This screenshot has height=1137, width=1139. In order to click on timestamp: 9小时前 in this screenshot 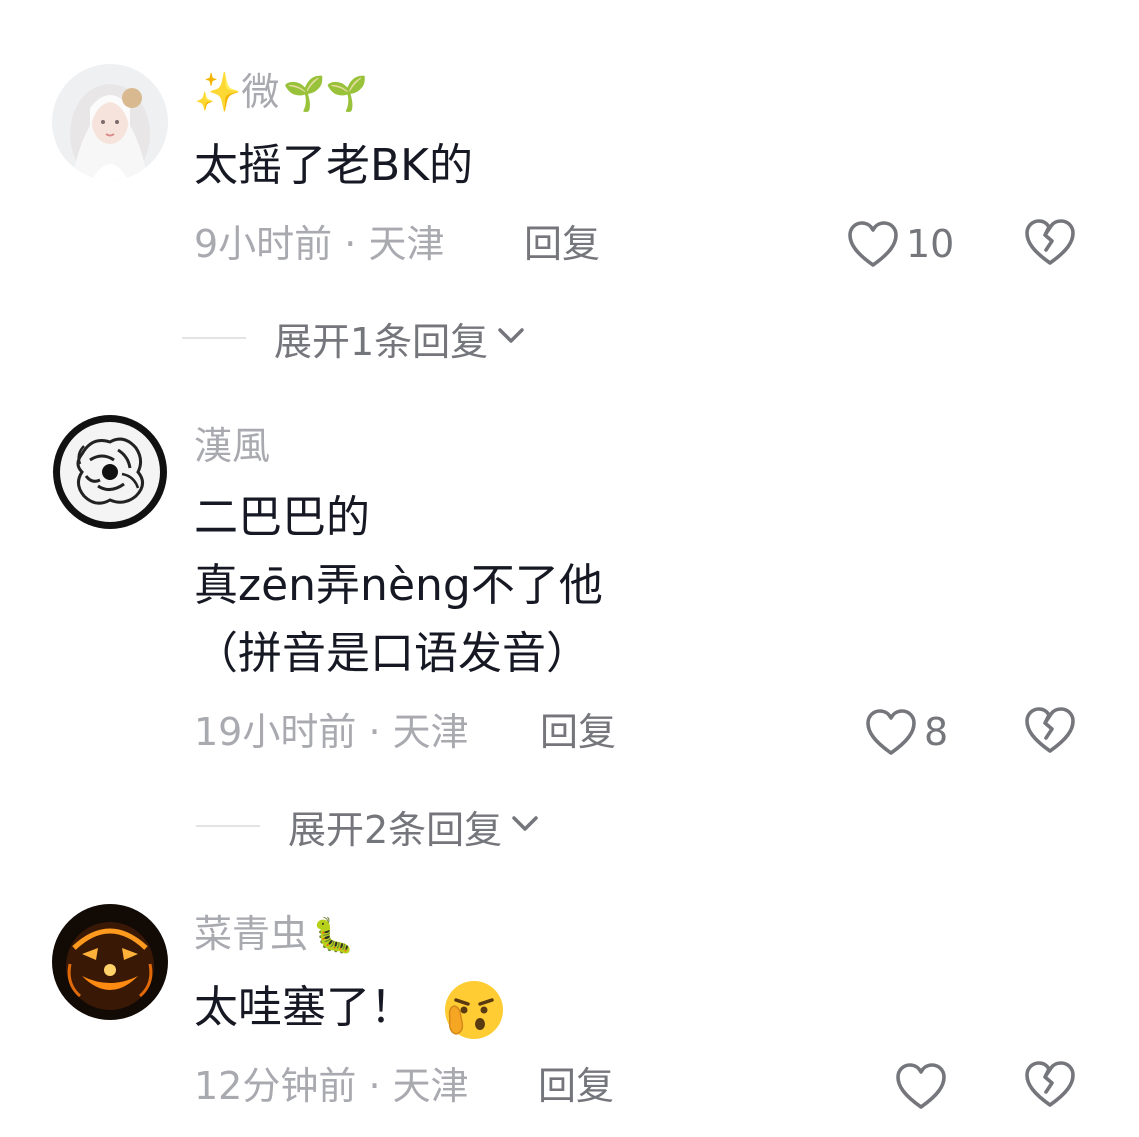, I will do `click(263, 244)`.